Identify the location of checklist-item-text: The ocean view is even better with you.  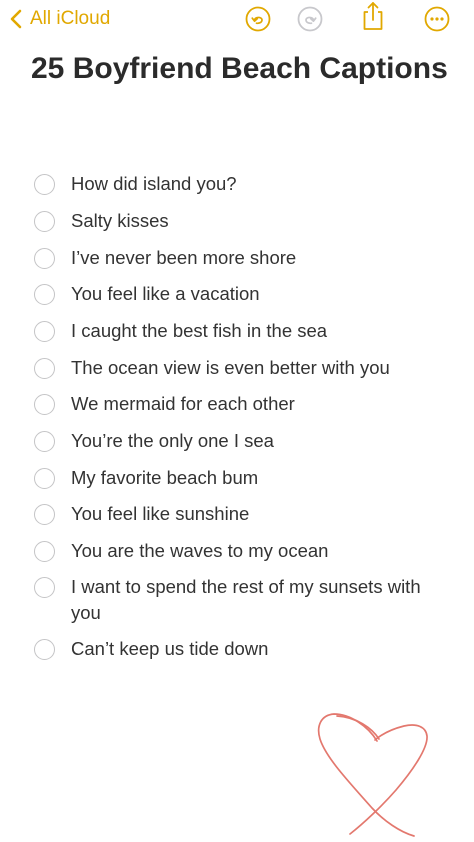
(256, 368).